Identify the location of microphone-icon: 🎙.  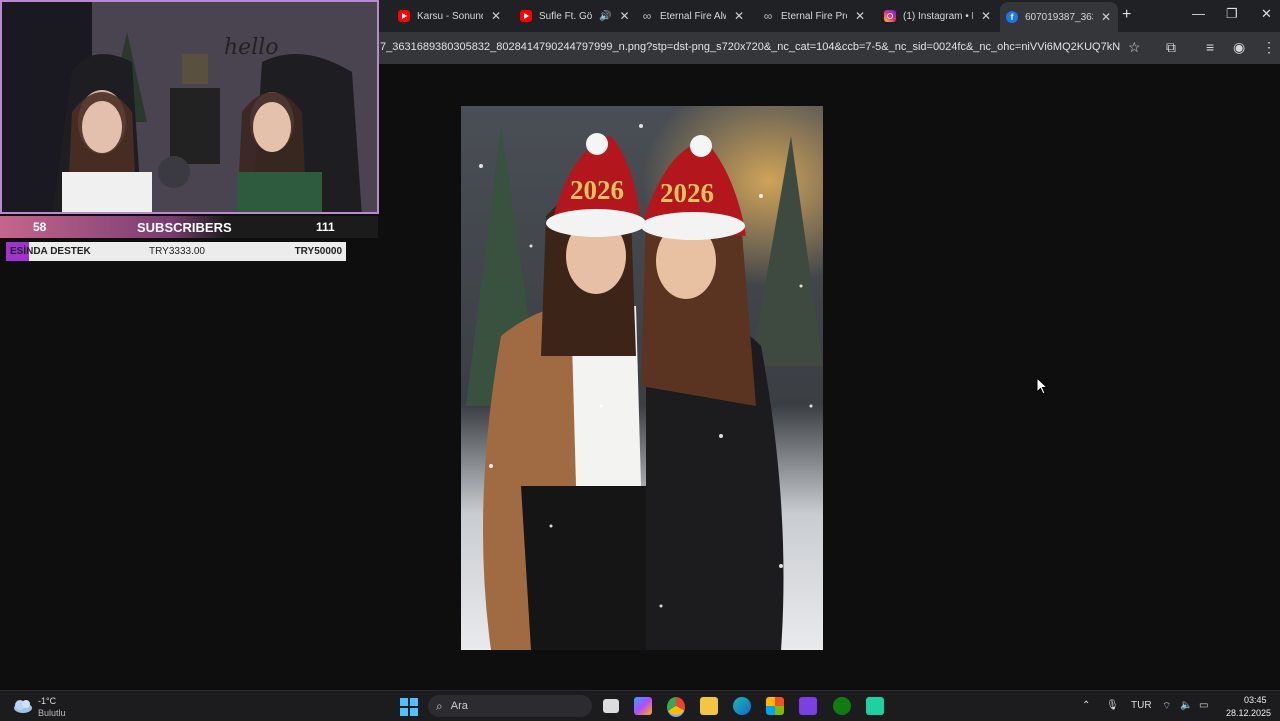
(1112, 705).